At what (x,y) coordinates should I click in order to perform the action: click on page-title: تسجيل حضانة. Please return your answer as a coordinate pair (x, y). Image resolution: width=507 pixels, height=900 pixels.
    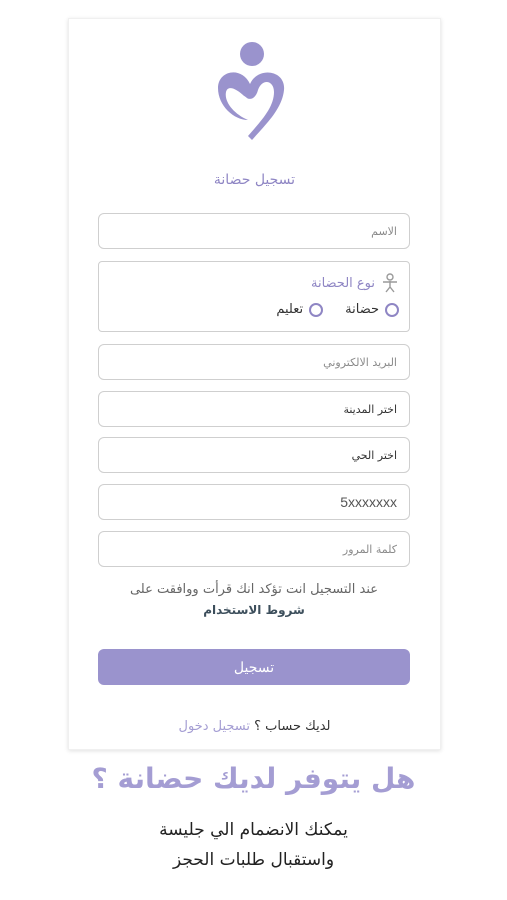
    Looking at the image, I should click on (254, 180).